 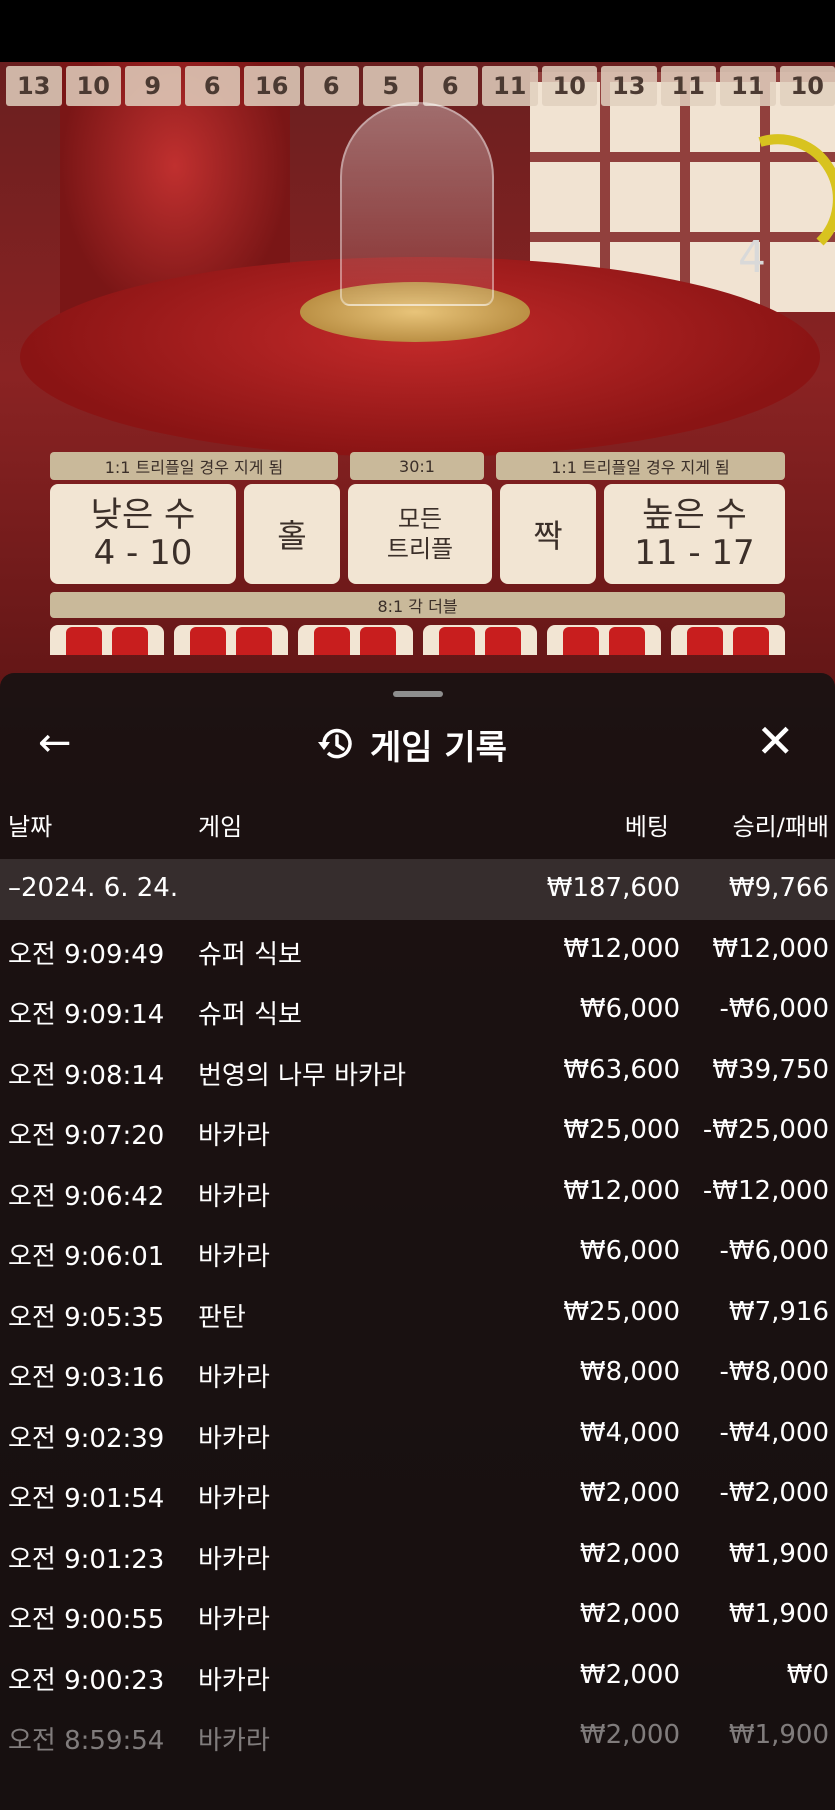 I want to click on column-header-result: 승리/패배, so click(x=780, y=827).